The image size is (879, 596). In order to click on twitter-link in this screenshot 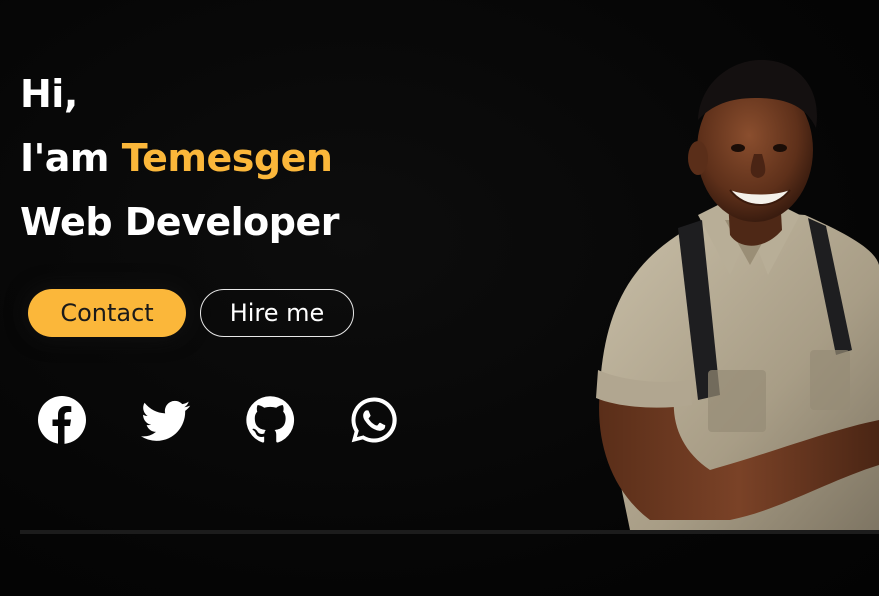, I will do `click(166, 420)`.